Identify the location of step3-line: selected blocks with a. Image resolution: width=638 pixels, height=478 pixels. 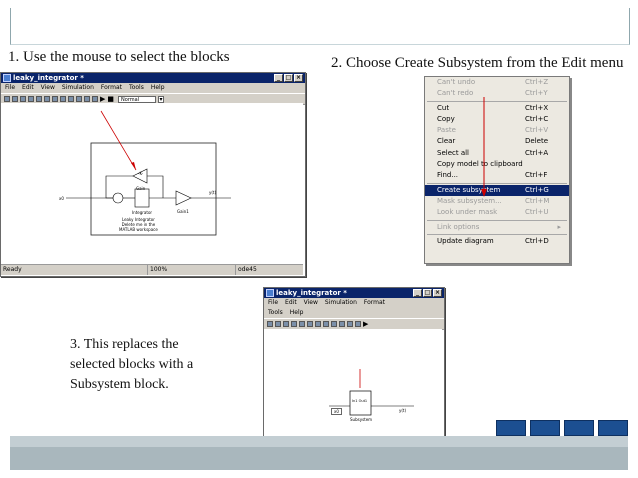
(132, 364).